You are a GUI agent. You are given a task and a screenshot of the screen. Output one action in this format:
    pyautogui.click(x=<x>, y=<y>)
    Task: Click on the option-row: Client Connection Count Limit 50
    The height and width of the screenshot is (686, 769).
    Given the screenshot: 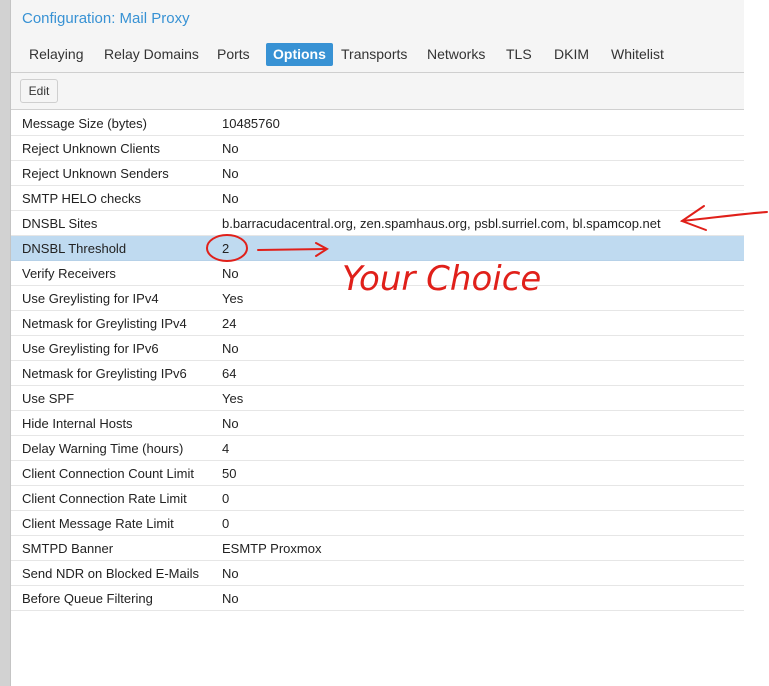 What is the action you would take?
    pyautogui.click(x=377, y=473)
    